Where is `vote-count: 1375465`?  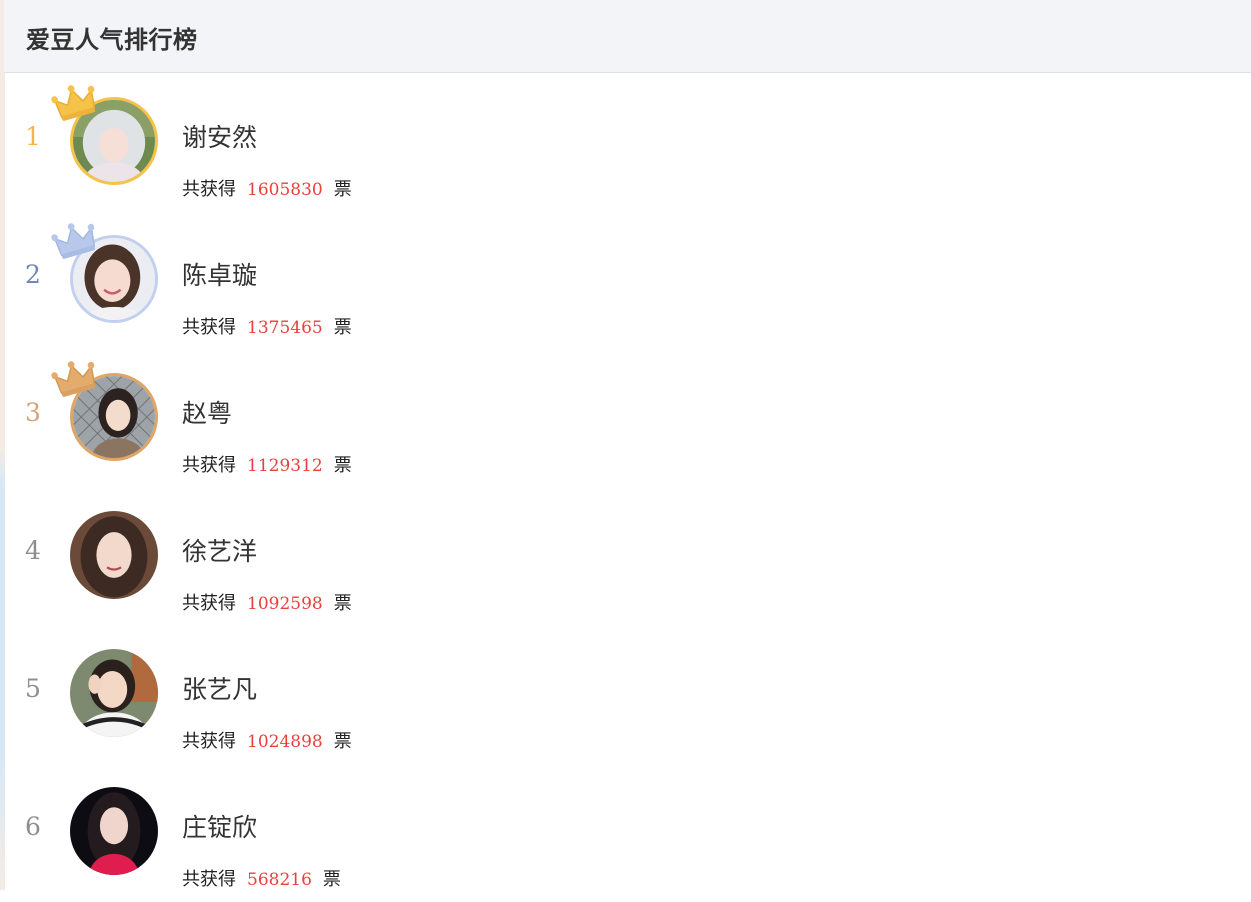 vote-count: 1375465 is located at coordinates (285, 328).